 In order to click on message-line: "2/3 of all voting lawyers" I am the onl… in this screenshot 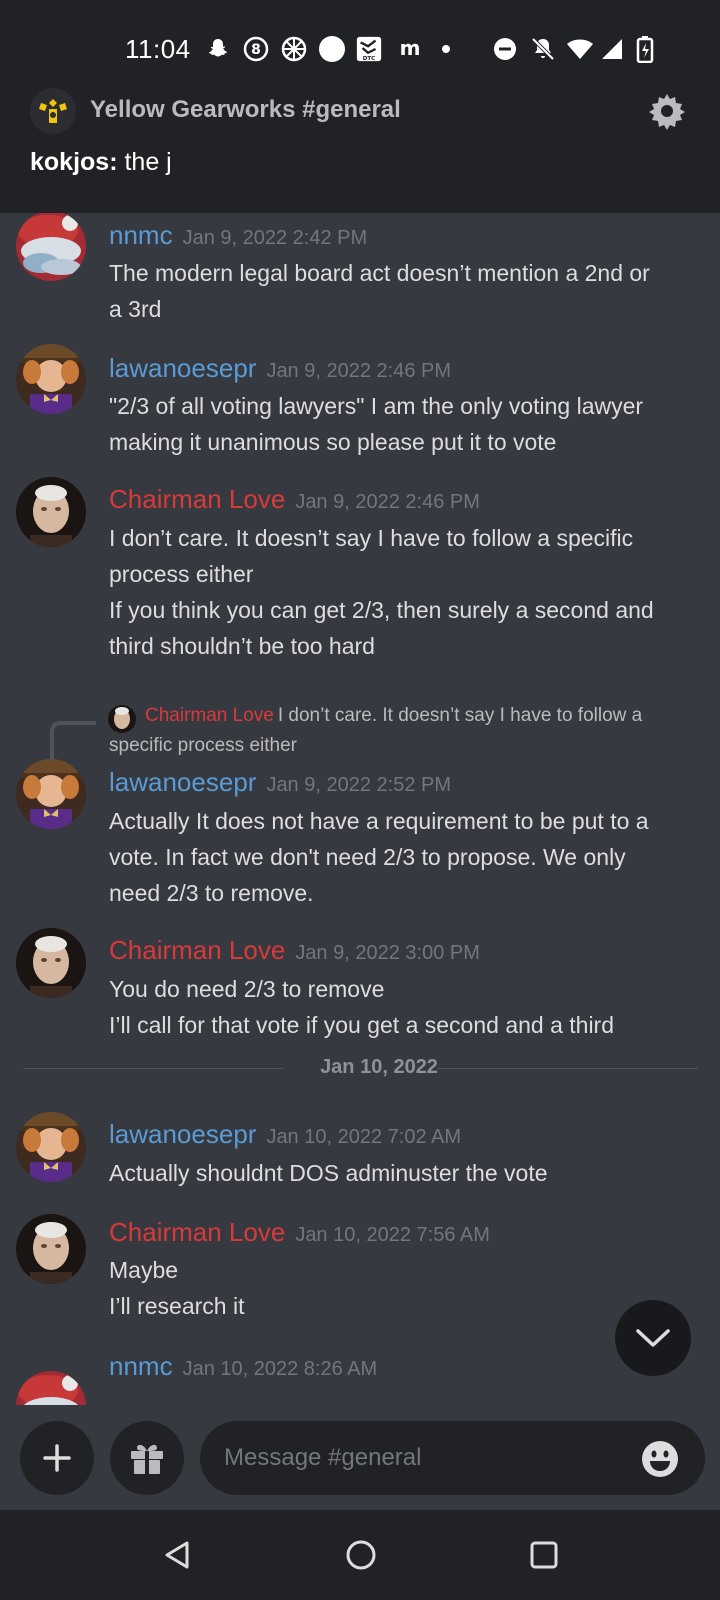, I will do `click(376, 406)`.